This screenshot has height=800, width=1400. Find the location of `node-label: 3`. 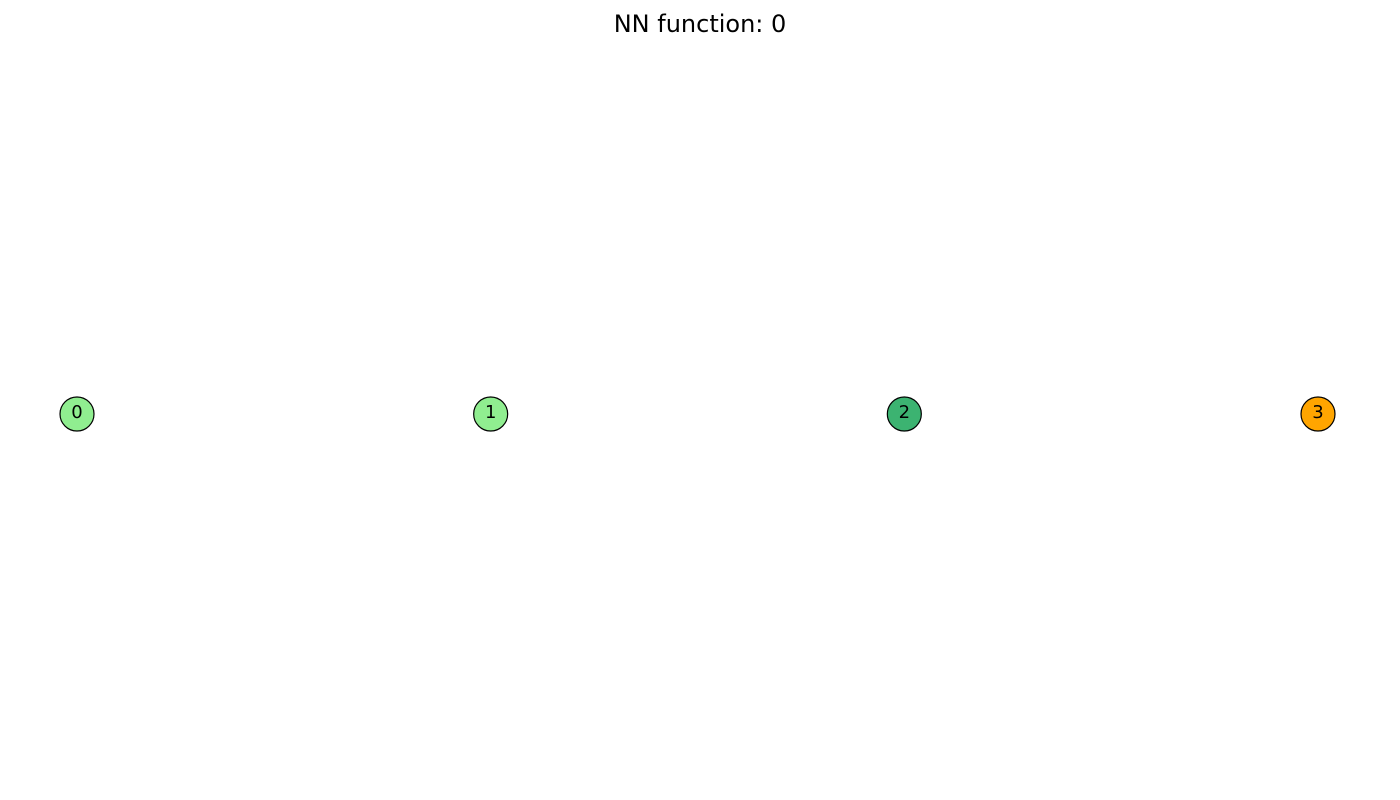

node-label: 3 is located at coordinates (1317, 412).